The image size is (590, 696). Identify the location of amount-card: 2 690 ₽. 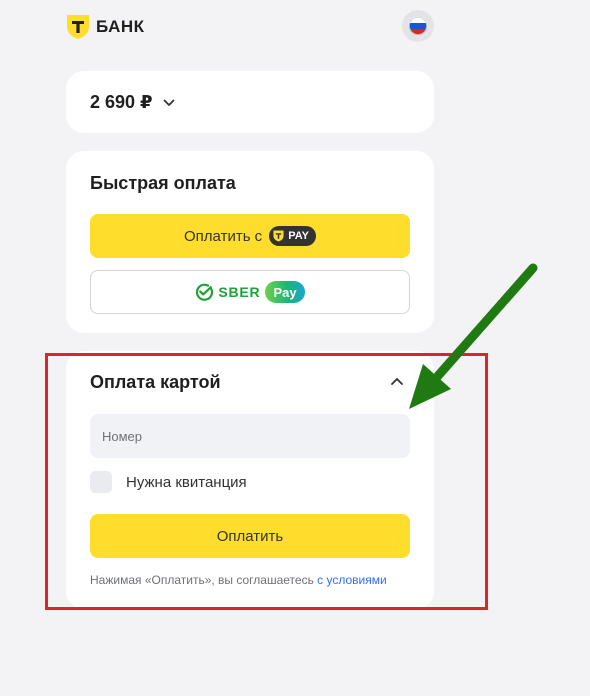
(250, 102).